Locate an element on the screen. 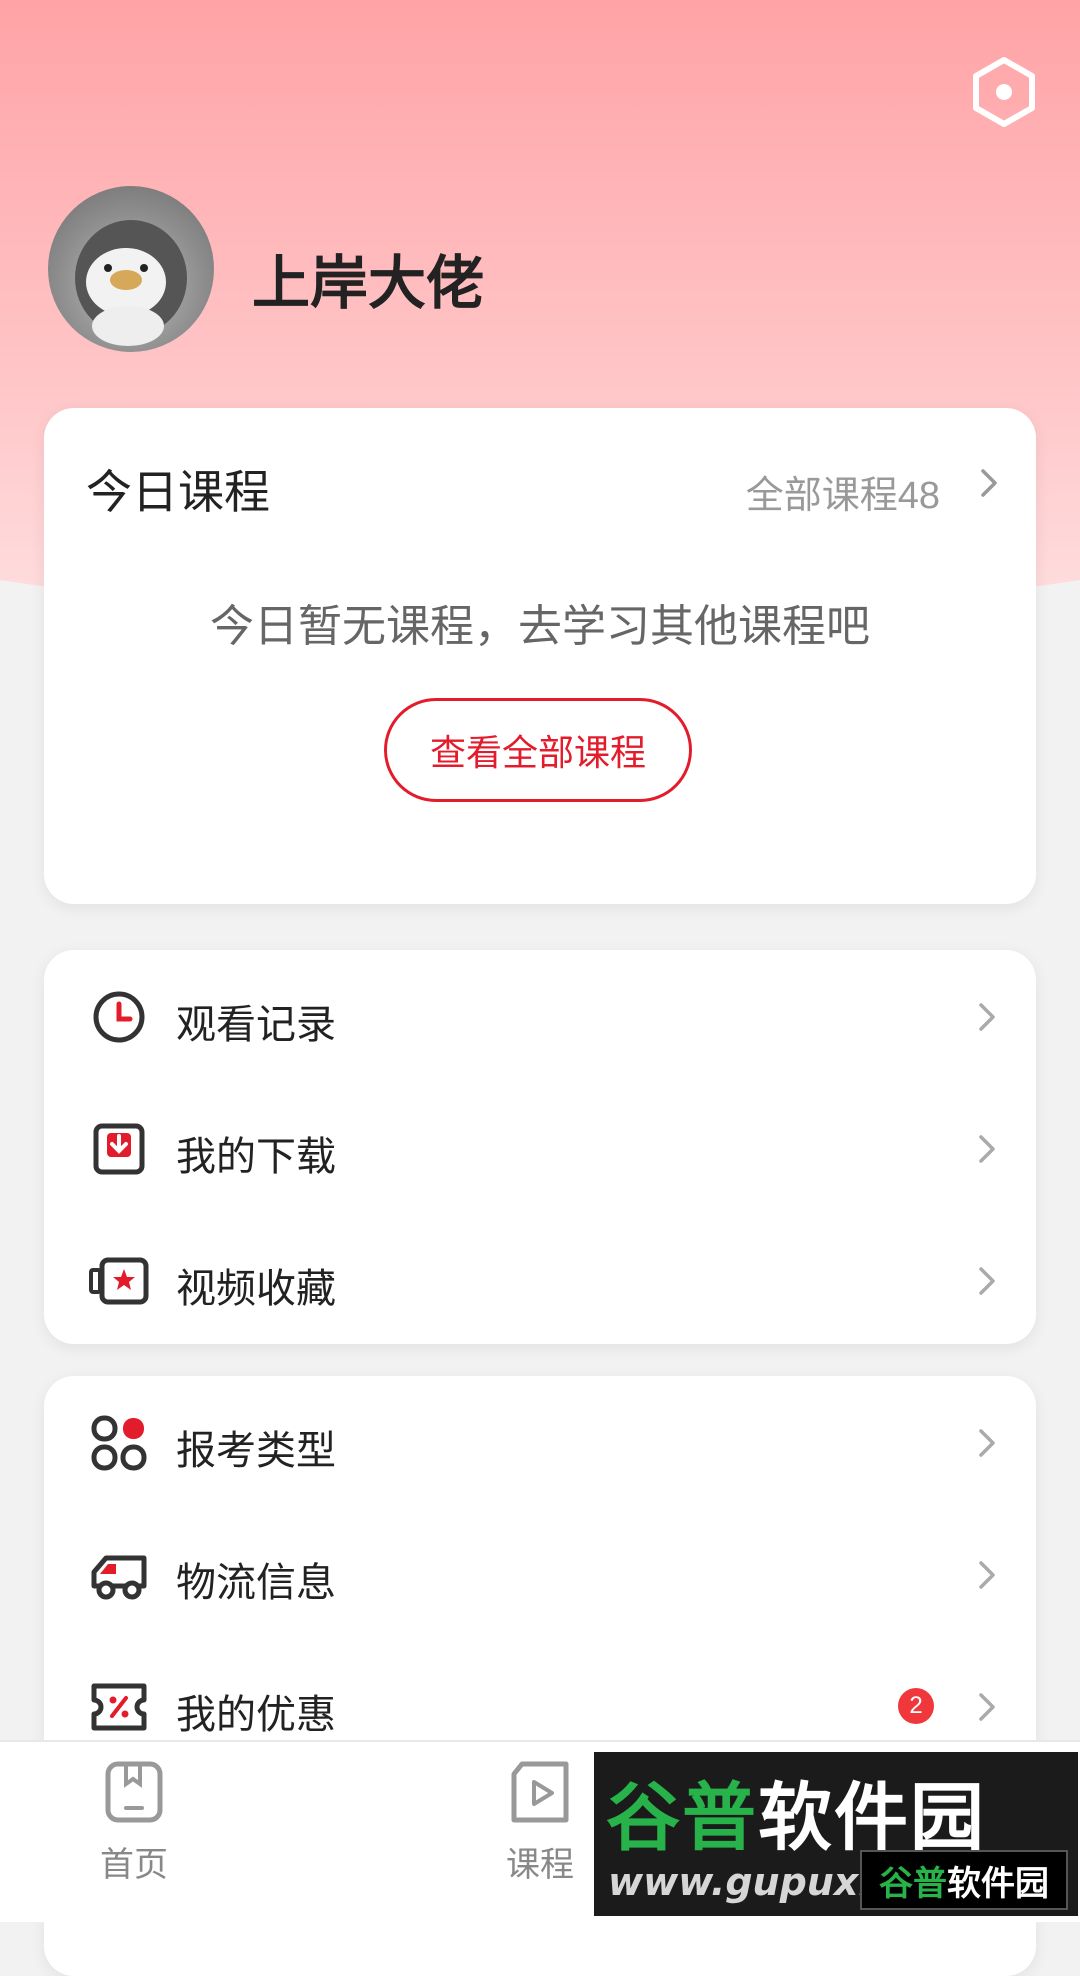  star-video-icon is located at coordinates (119, 1281).